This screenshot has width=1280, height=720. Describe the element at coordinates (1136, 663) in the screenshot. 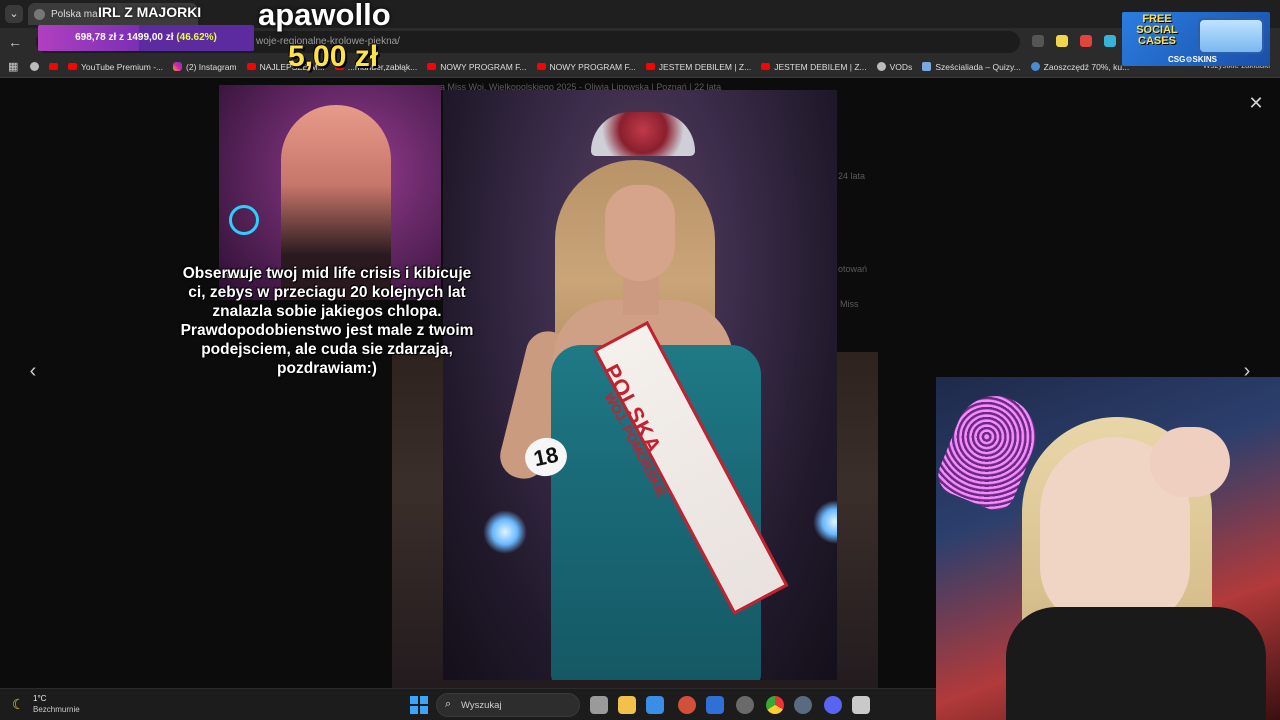

I see `streamer-body` at that location.